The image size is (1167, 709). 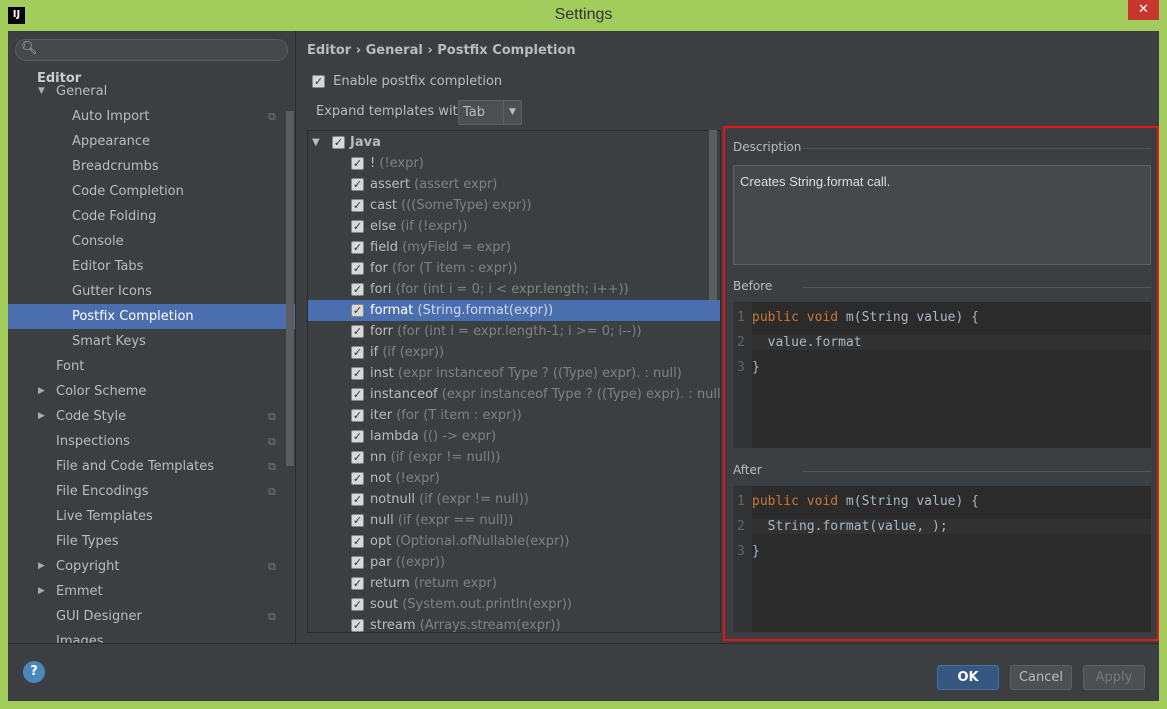 What do you see at coordinates (151, 491) in the screenshot?
I see `sidebar-item: File Encodings ⧉` at bounding box center [151, 491].